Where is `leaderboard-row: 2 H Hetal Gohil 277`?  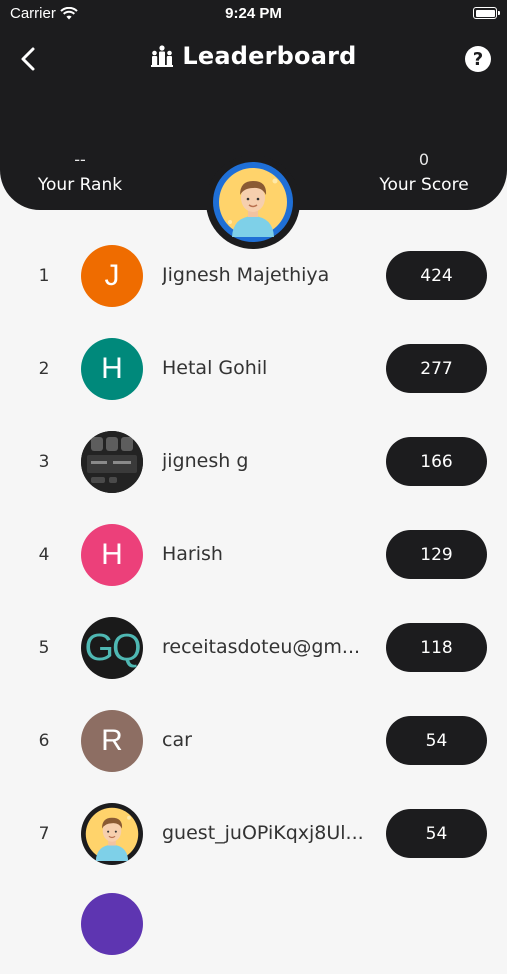
leaderboard-row: 2 H Hetal Gohil 277 is located at coordinates (253, 369).